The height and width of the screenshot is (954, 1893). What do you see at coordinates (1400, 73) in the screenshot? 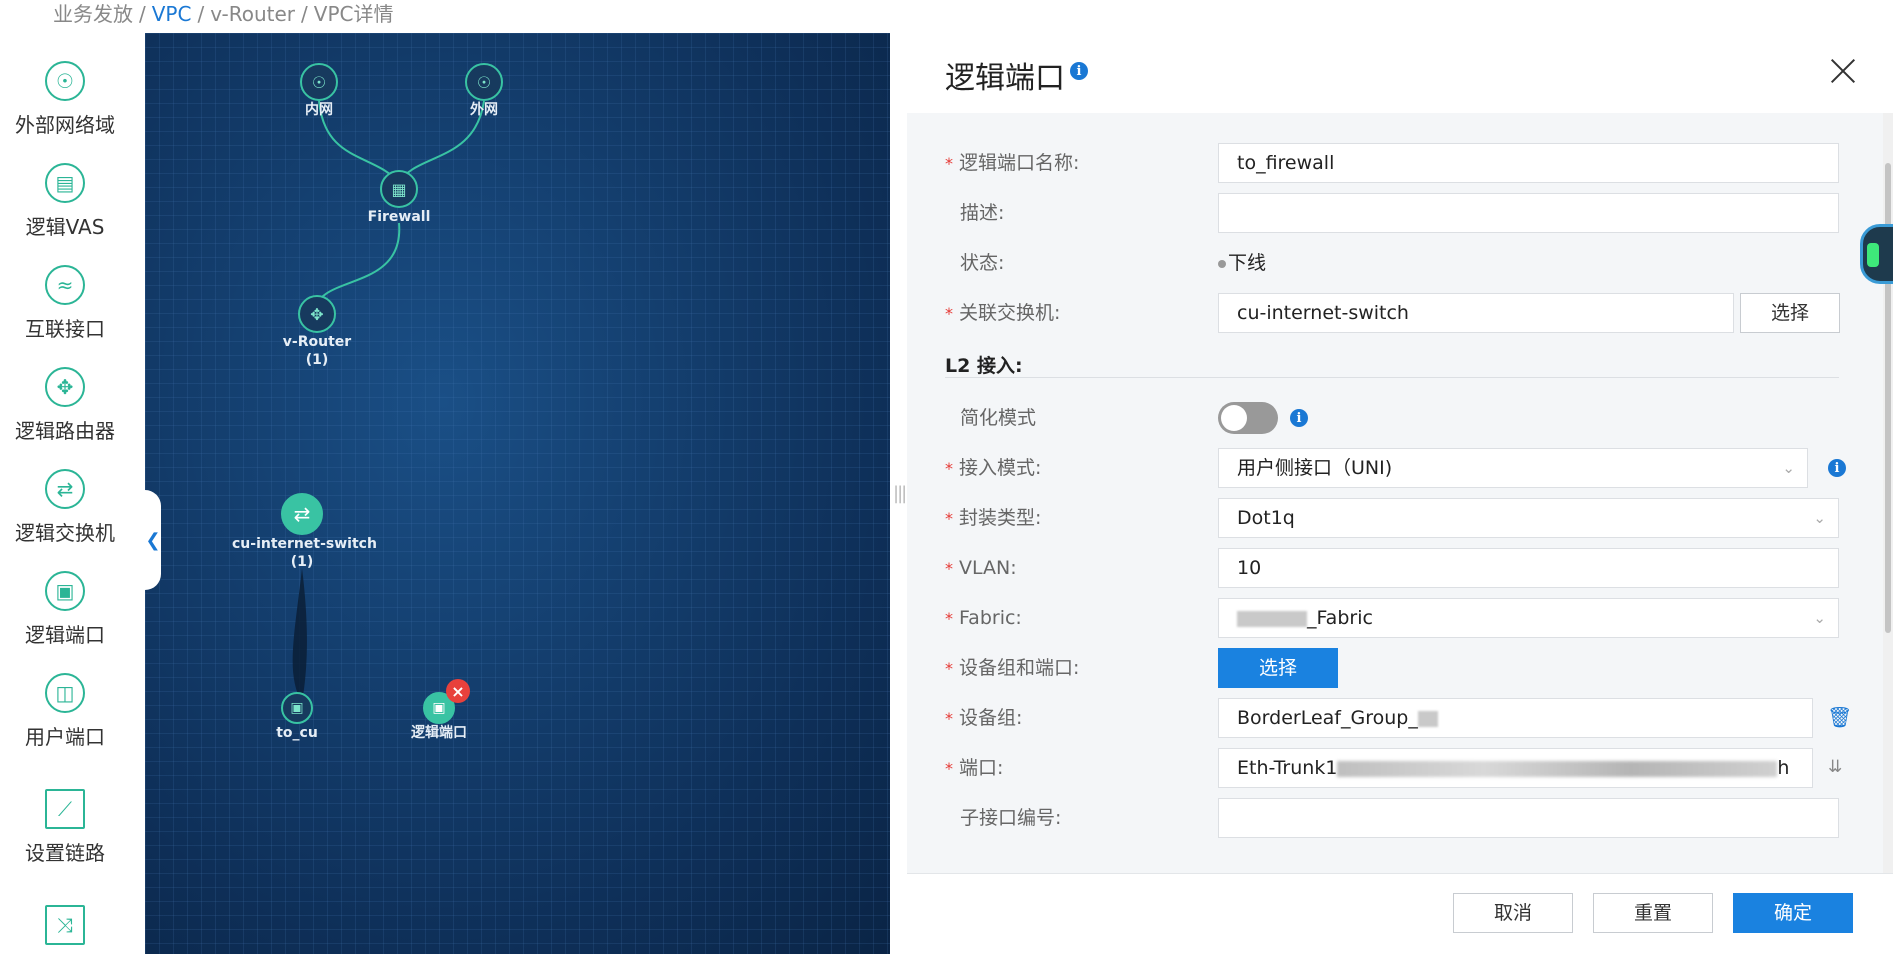
I see `panel-header: 逻辑端口 i` at bounding box center [1400, 73].